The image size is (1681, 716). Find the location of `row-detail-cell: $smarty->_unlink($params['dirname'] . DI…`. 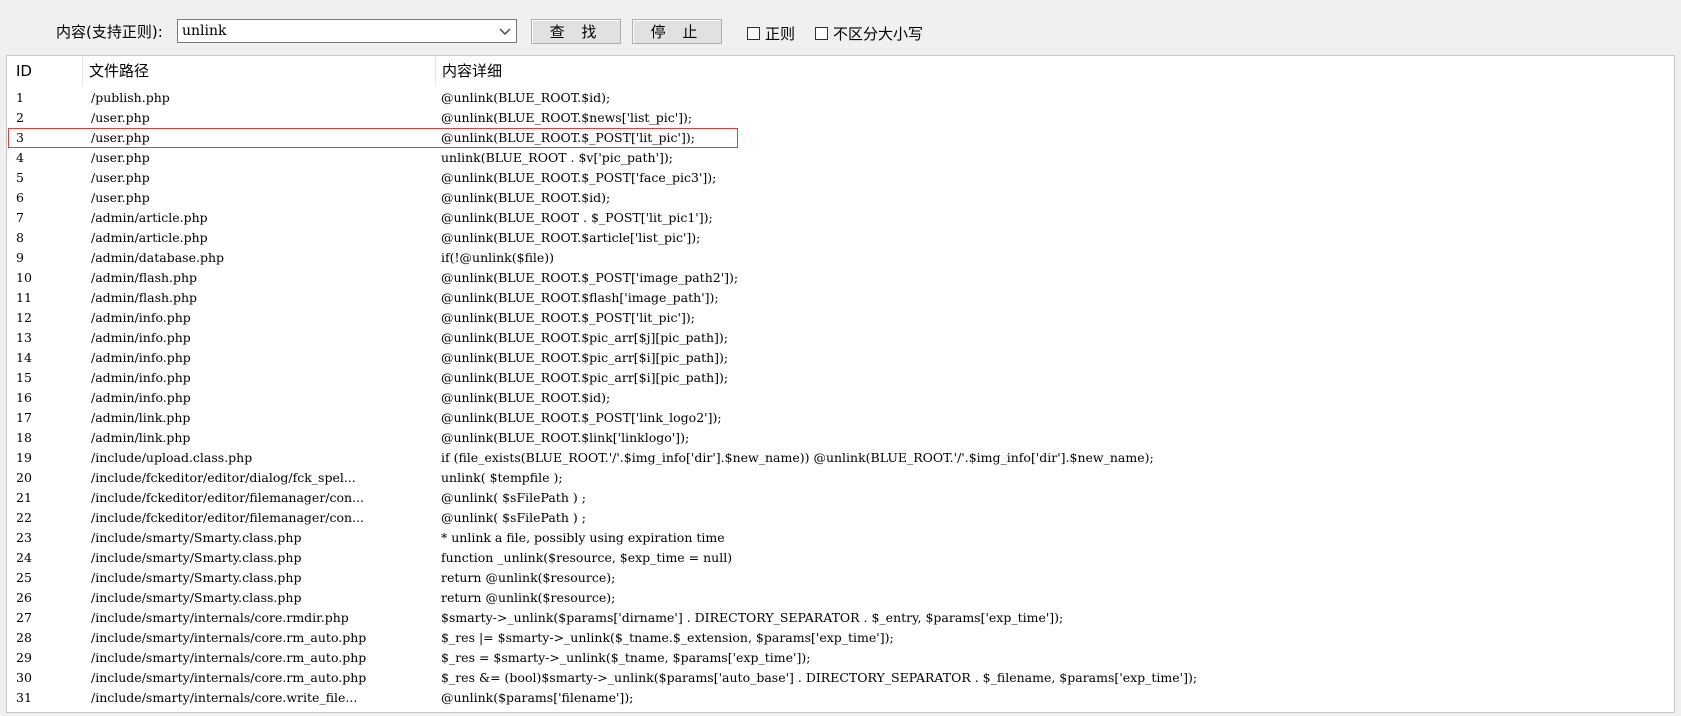

row-detail-cell: $smarty->_unlink($params['dirname'] . DI… is located at coordinates (752, 617).